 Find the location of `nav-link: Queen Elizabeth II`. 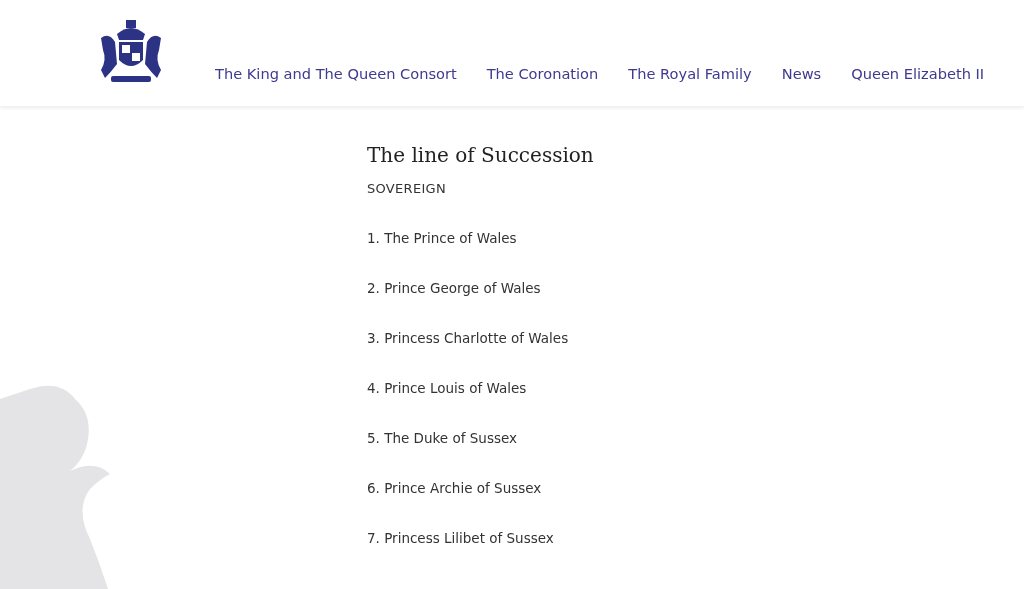

nav-link: Queen Elizabeth II is located at coordinates (918, 73).